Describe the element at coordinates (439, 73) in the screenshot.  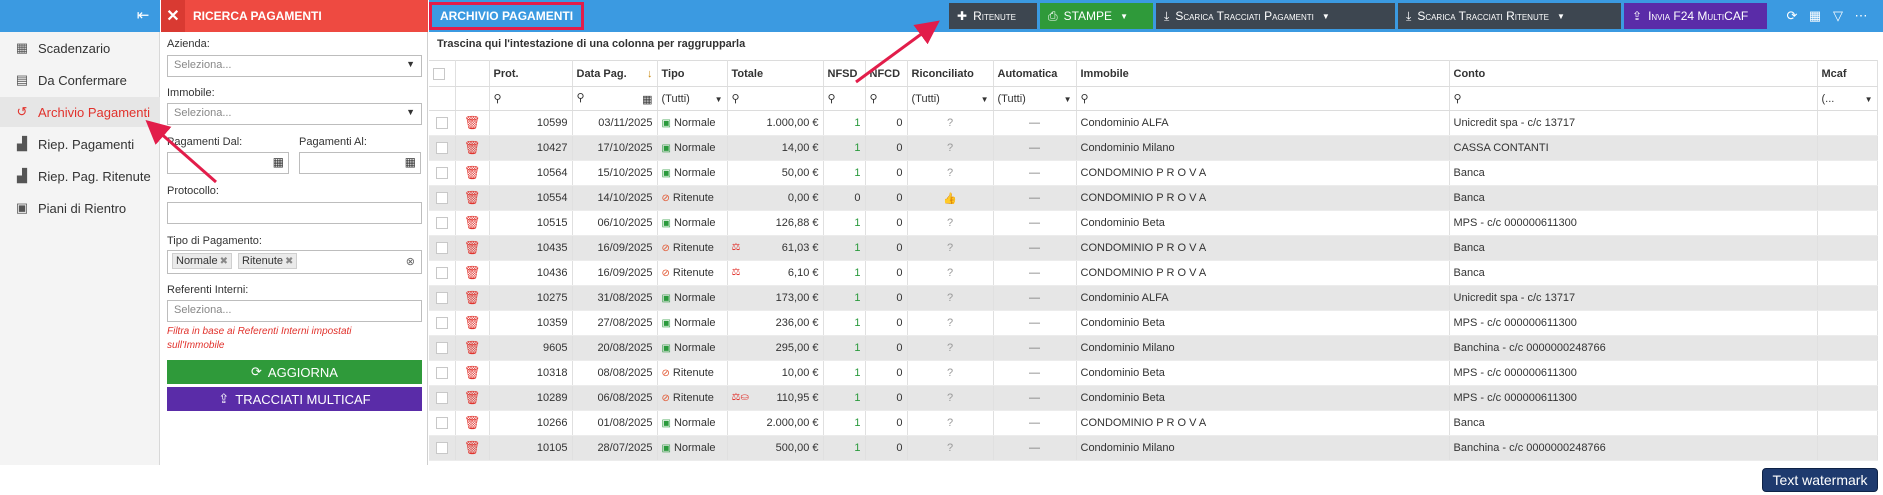
I see `select-all-checkbox` at that location.